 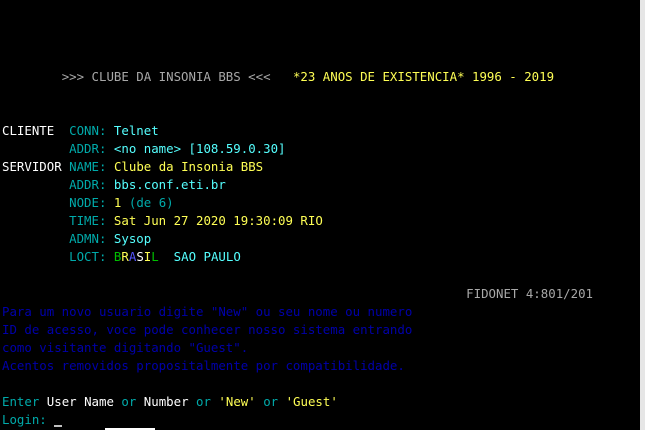 I want to click on fidonet-text: FIDONET 4:801/201, so click(x=529, y=293).